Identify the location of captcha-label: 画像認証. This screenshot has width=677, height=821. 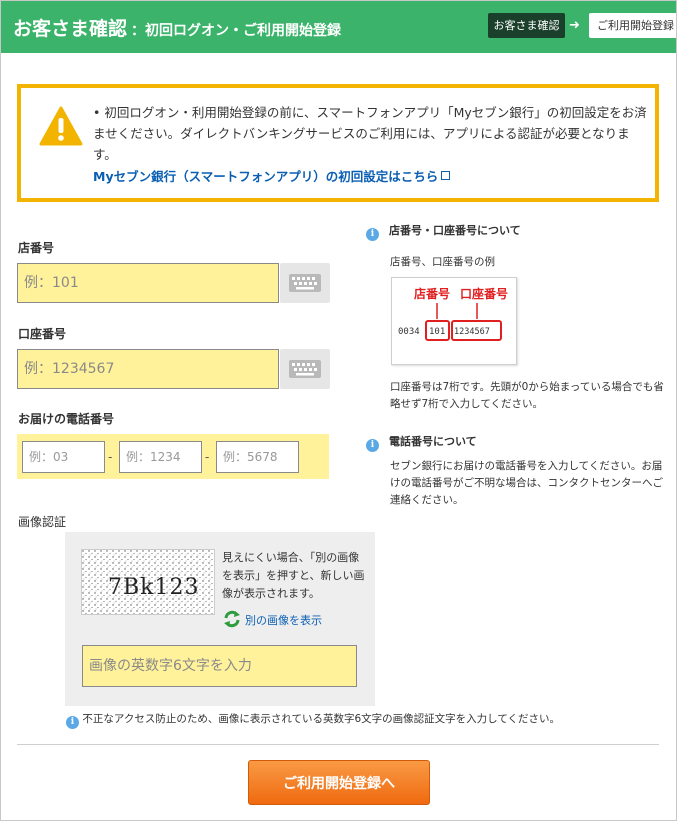
(42, 522).